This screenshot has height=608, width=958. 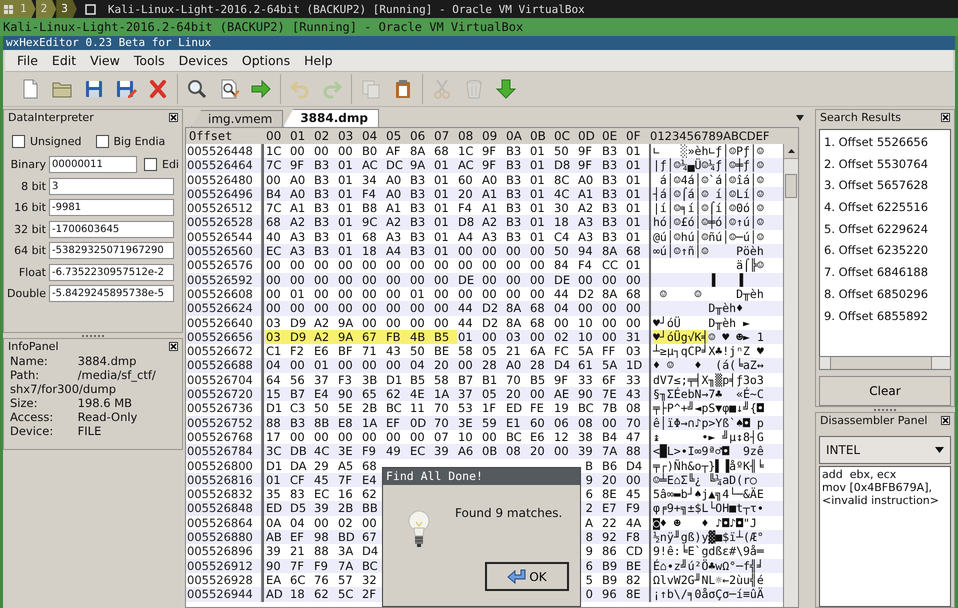 What do you see at coordinates (321, 565) in the screenshot?
I see `hex-byte: F9` at bounding box center [321, 565].